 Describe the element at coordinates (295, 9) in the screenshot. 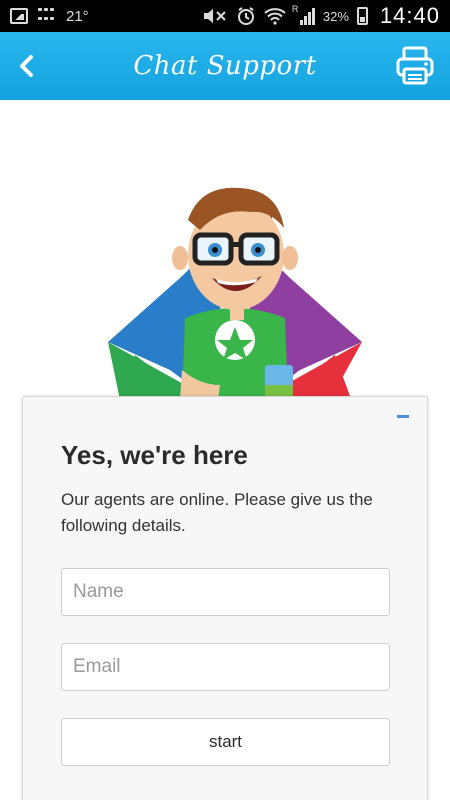

I see `network-type: R` at that location.